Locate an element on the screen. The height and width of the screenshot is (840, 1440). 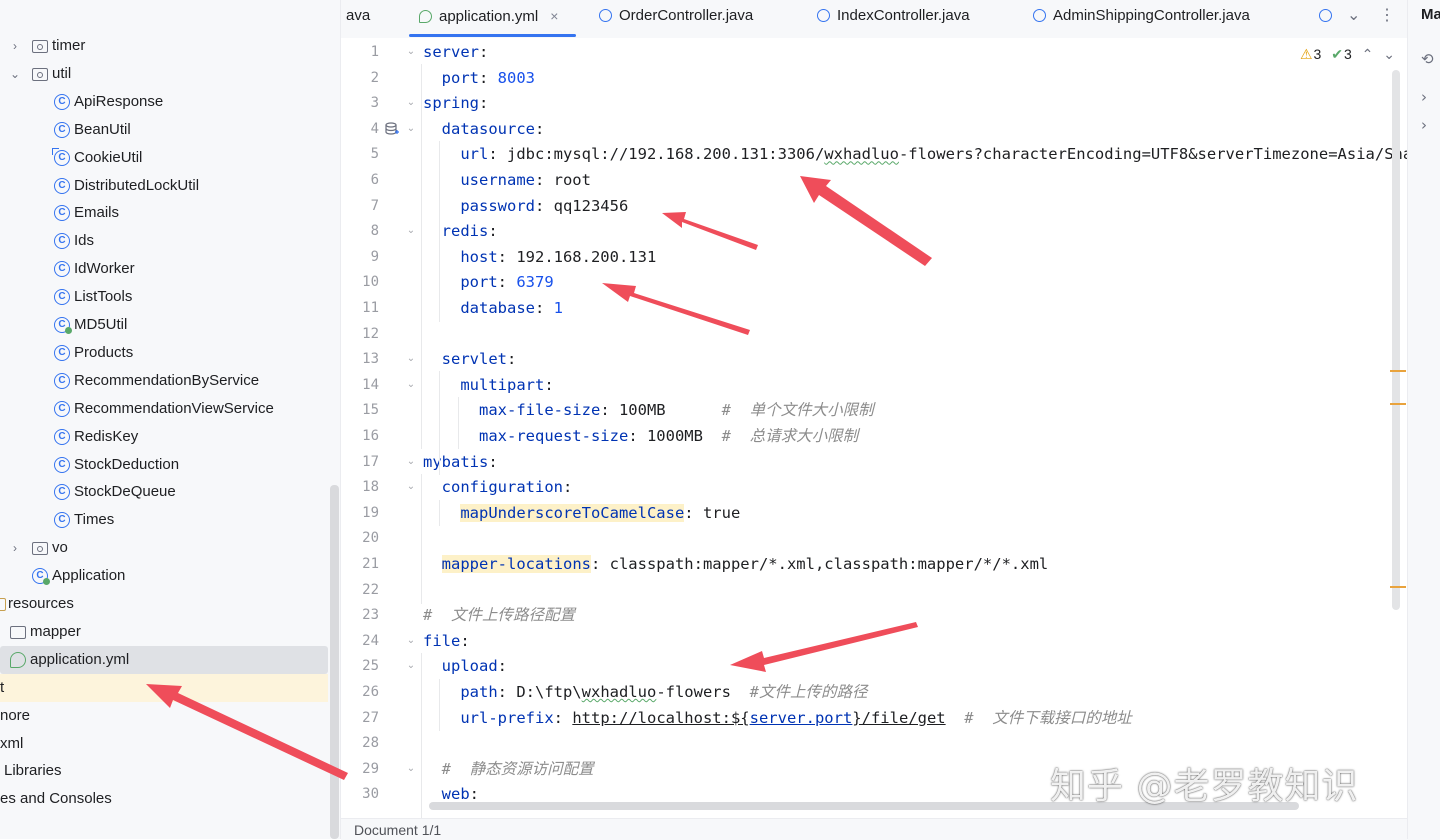
code-line: servlet: is located at coordinates (470, 359).